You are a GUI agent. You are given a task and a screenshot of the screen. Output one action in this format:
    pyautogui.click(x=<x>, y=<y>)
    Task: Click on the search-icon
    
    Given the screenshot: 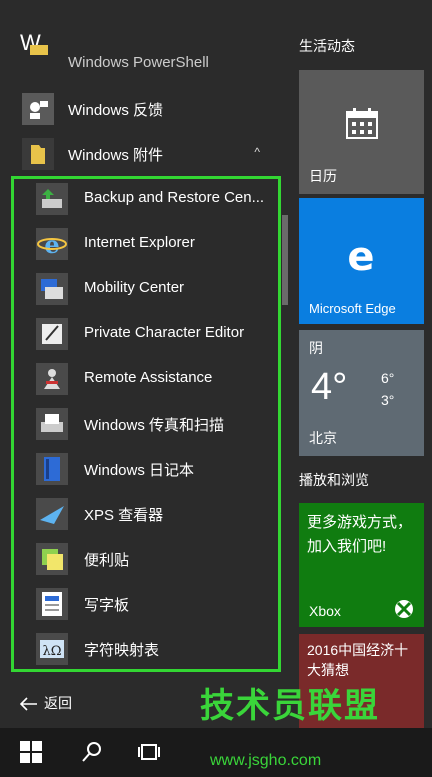 What is the action you would take?
    pyautogui.click(x=92, y=752)
    